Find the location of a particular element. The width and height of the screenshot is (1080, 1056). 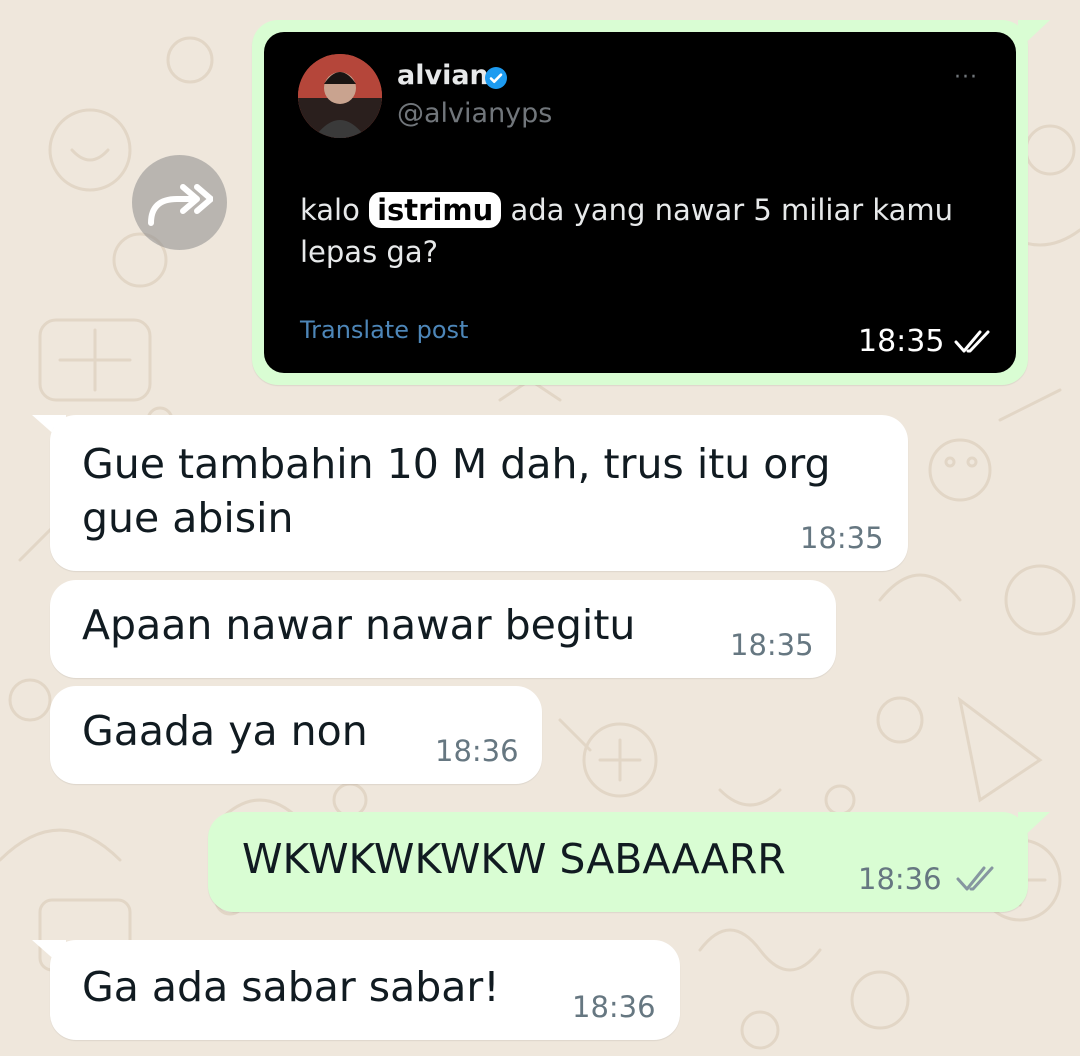

author-handle: @alvianyps is located at coordinates (475, 113).